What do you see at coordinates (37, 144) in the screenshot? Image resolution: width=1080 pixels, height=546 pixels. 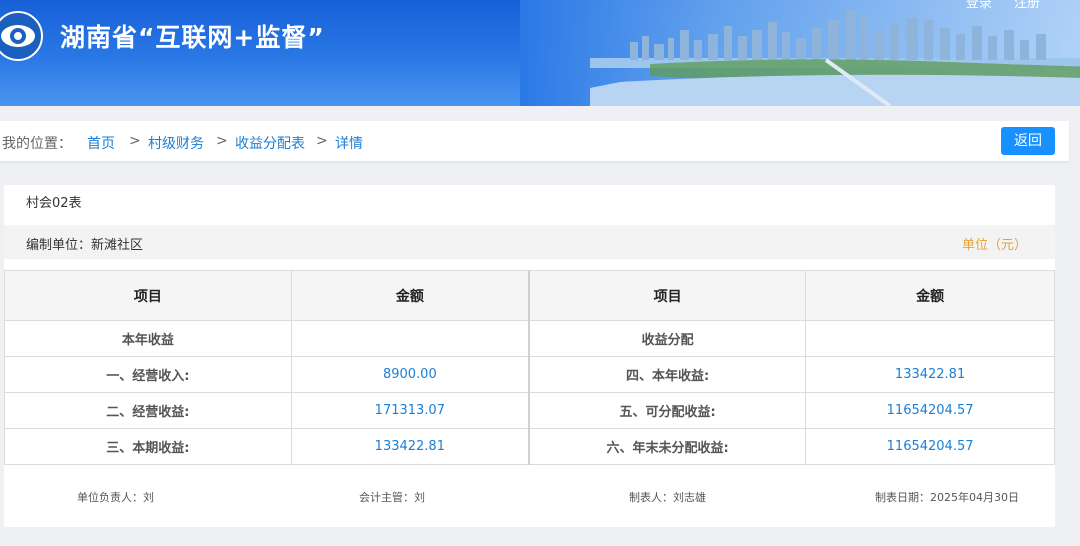 I see `breadcrumb-location-label: 我的位置：` at bounding box center [37, 144].